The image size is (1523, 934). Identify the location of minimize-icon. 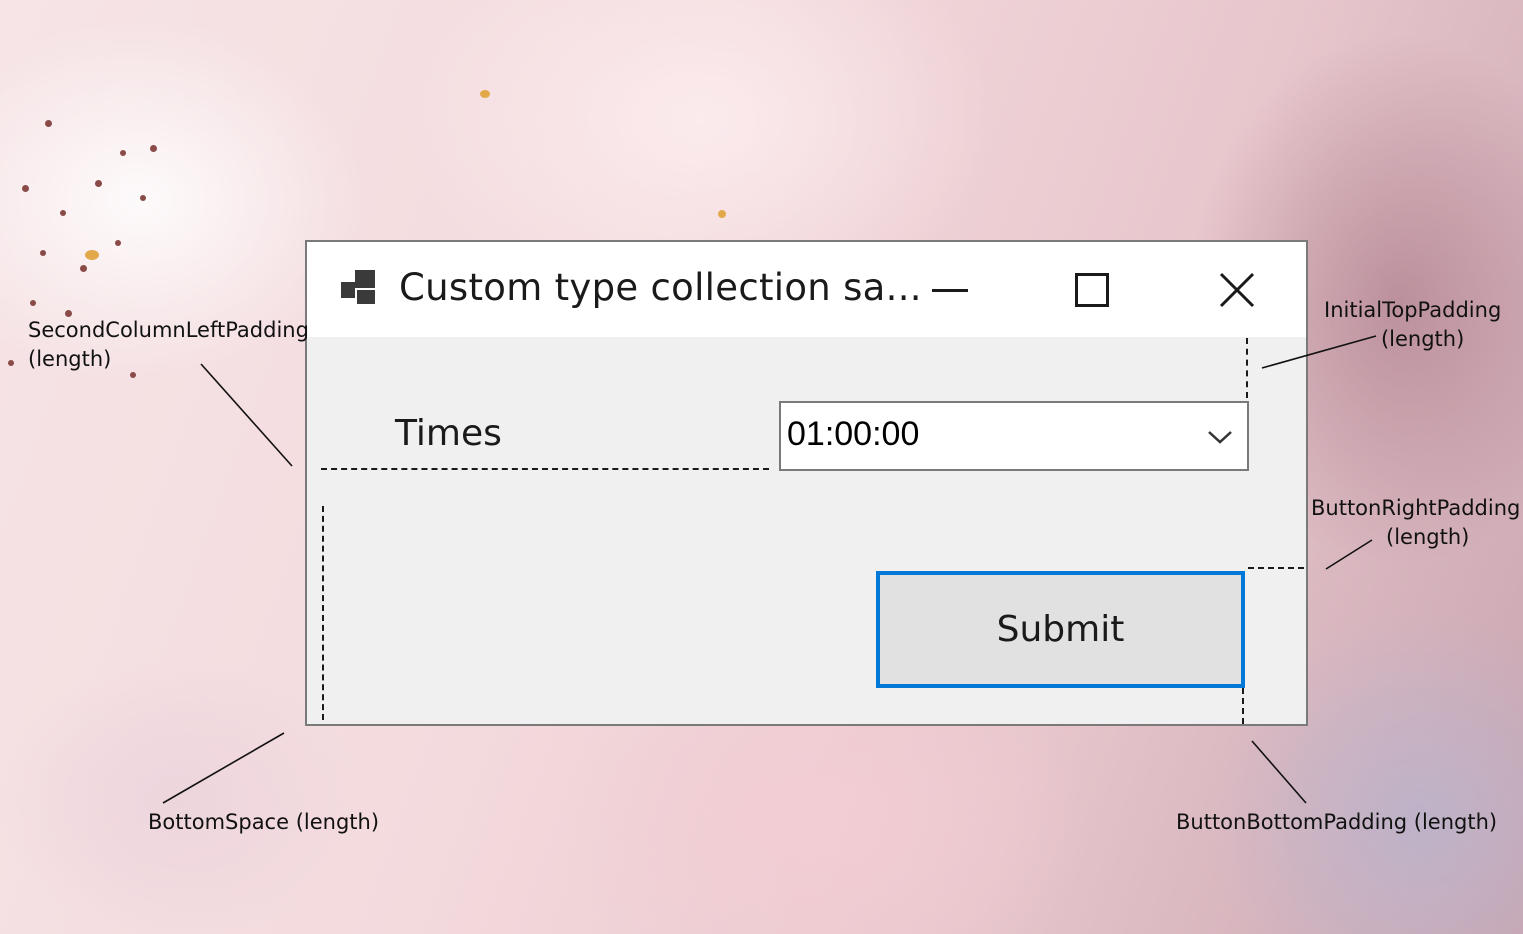
(950, 290).